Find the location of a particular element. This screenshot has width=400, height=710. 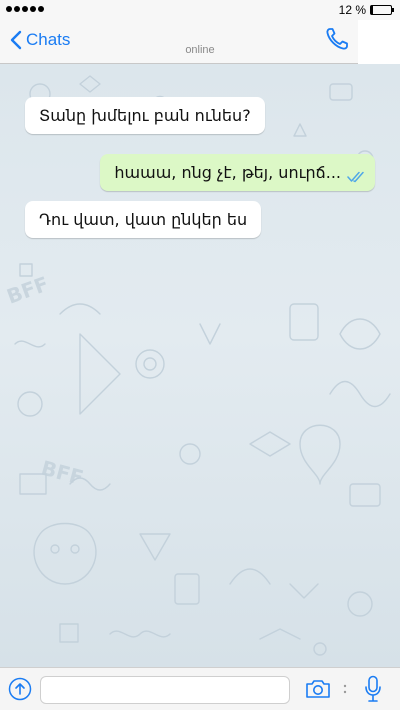

battery-level is located at coordinates (372, 10).